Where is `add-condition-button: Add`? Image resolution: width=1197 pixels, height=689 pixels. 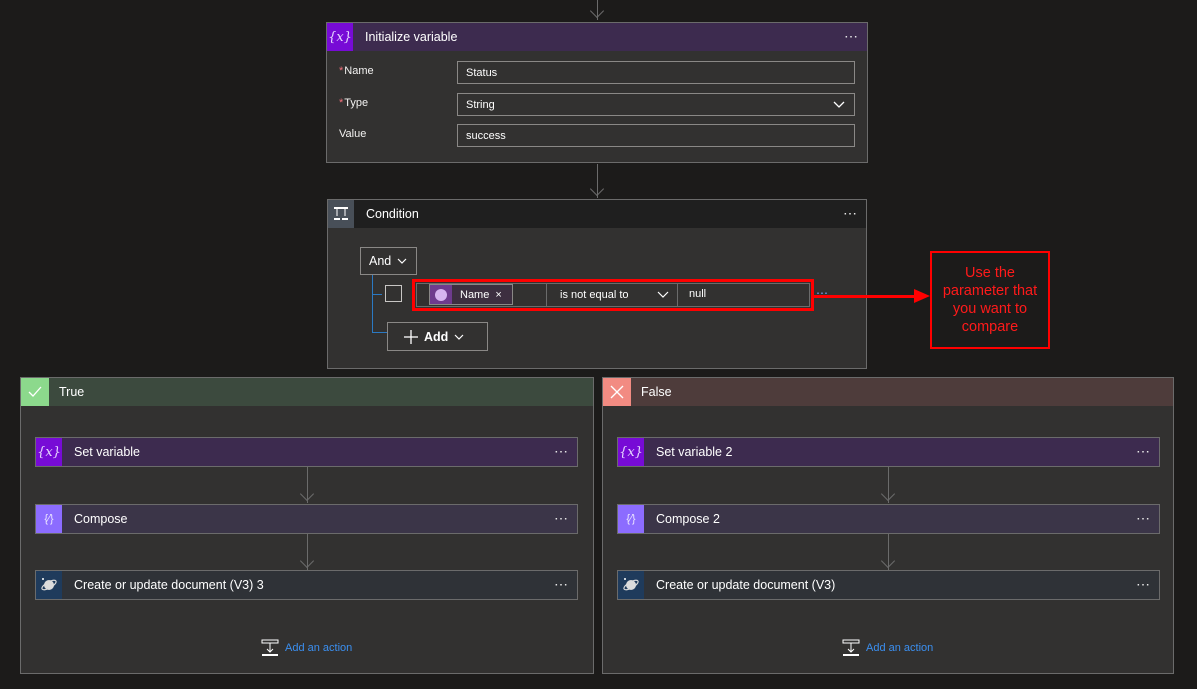 add-condition-button: Add is located at coordinates (437, 336).